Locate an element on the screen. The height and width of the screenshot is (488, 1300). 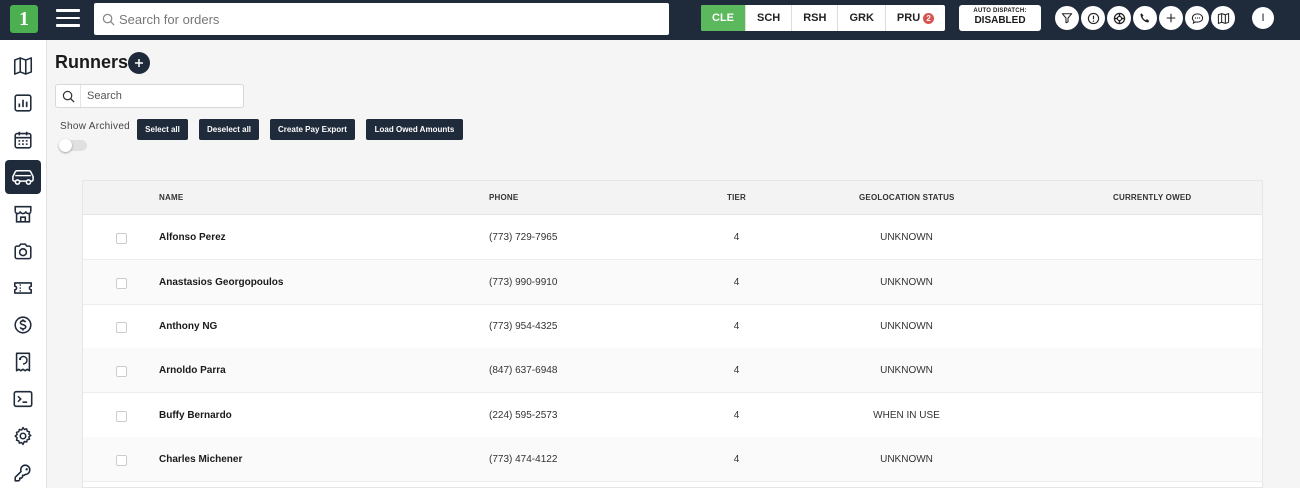
calendar-icon is located at coordinates (23, 140).